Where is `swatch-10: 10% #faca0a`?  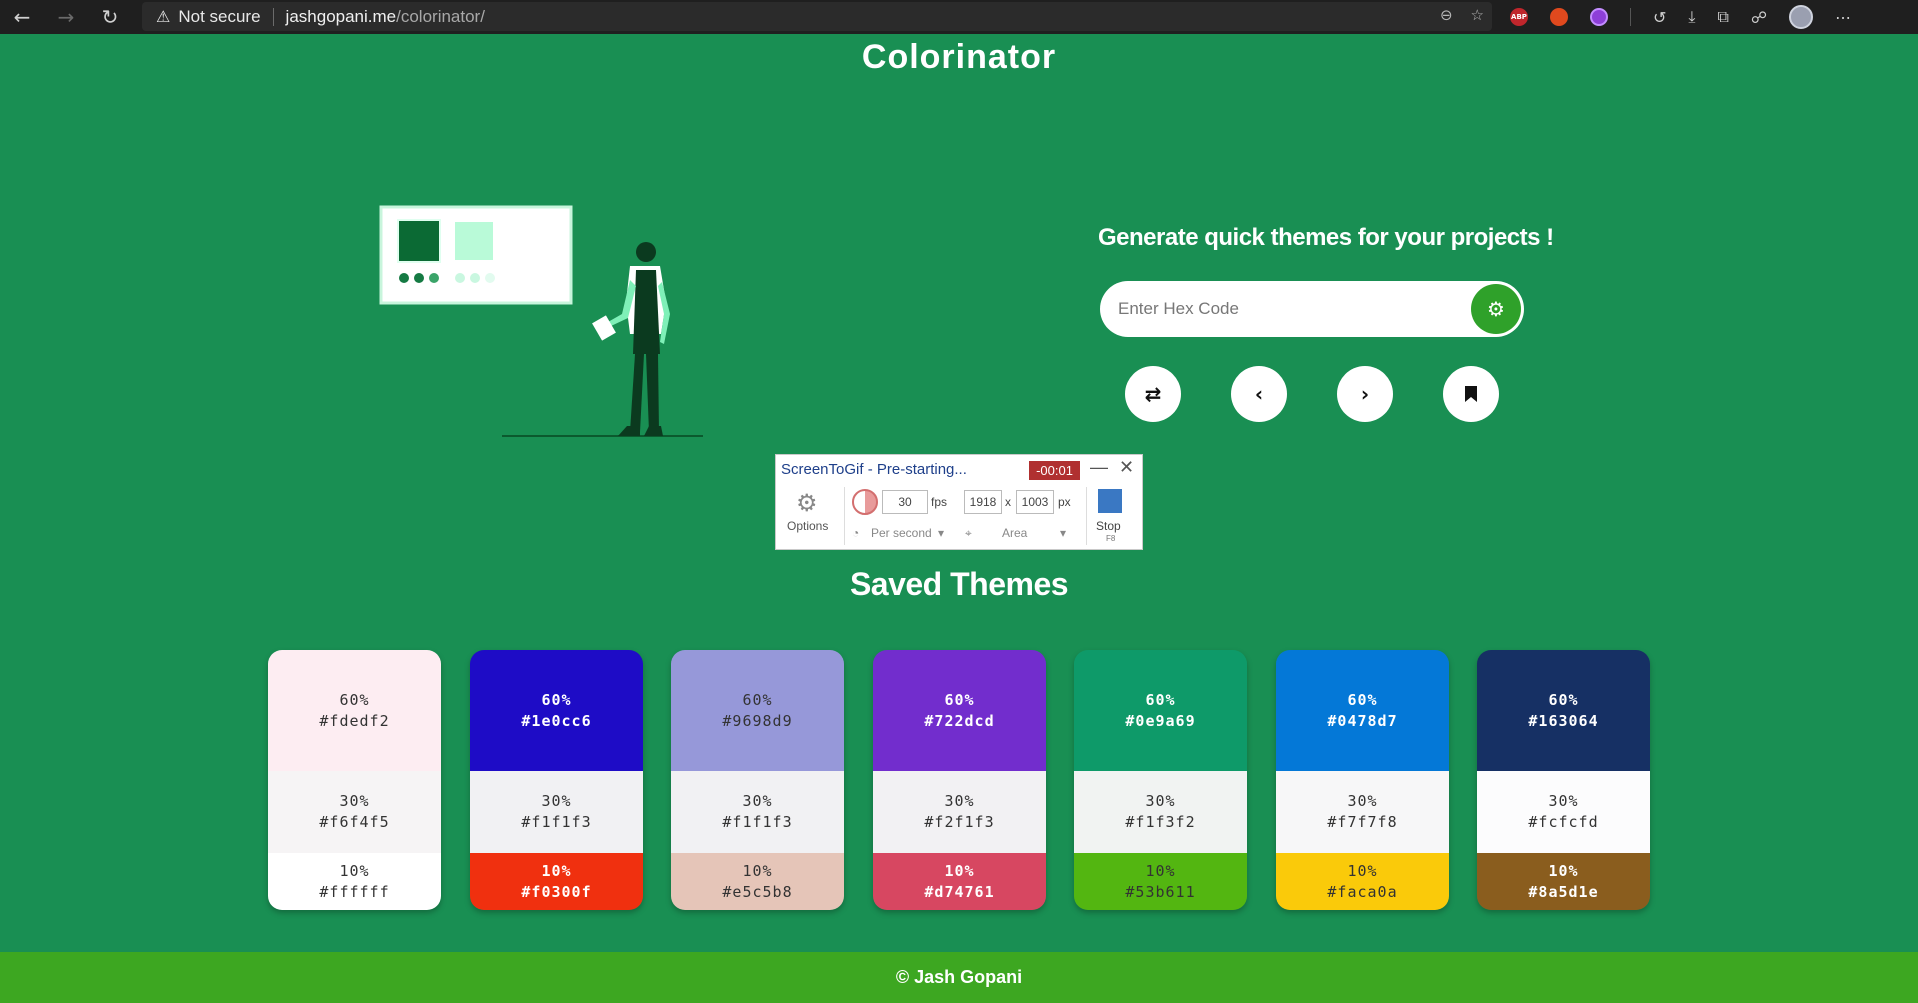
swatch-10: 10% #faca0a is located at coordinates (1362, 881).